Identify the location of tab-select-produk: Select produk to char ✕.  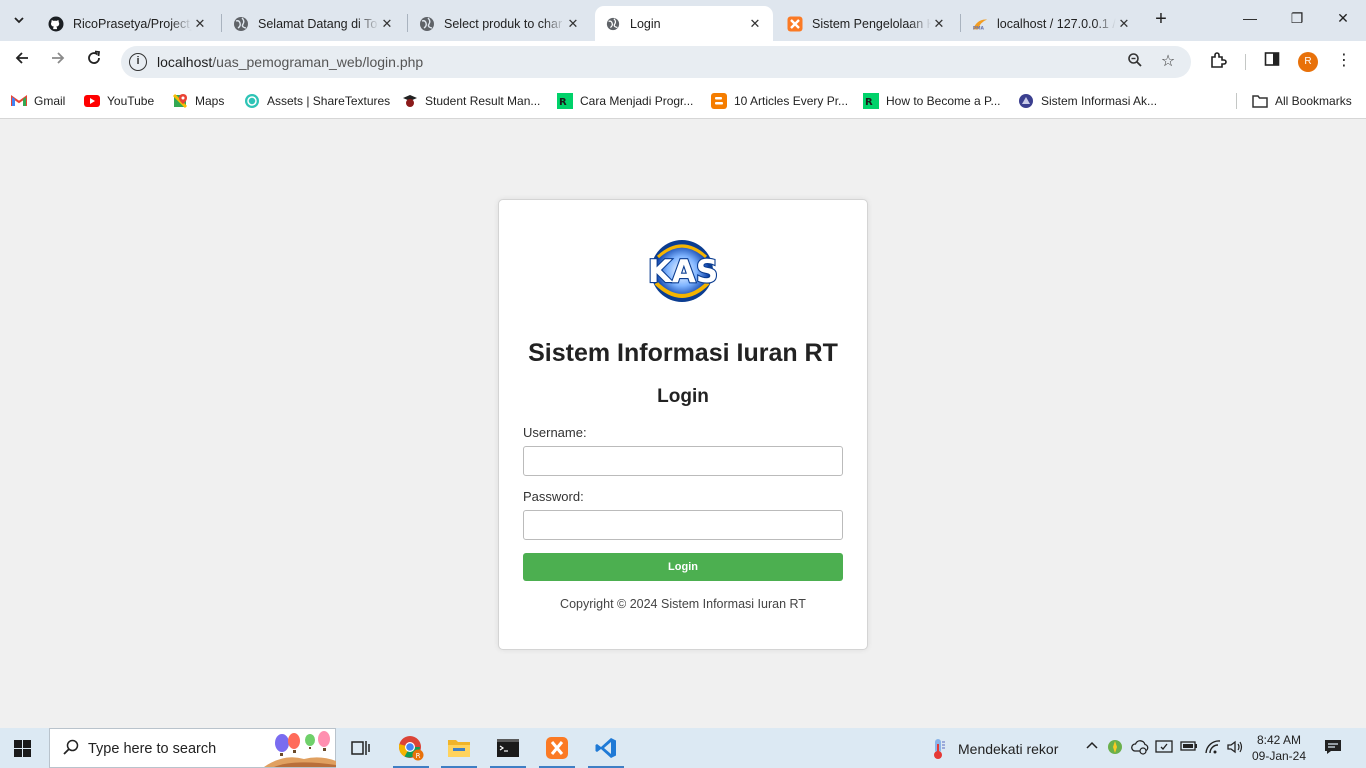
(500, 23).